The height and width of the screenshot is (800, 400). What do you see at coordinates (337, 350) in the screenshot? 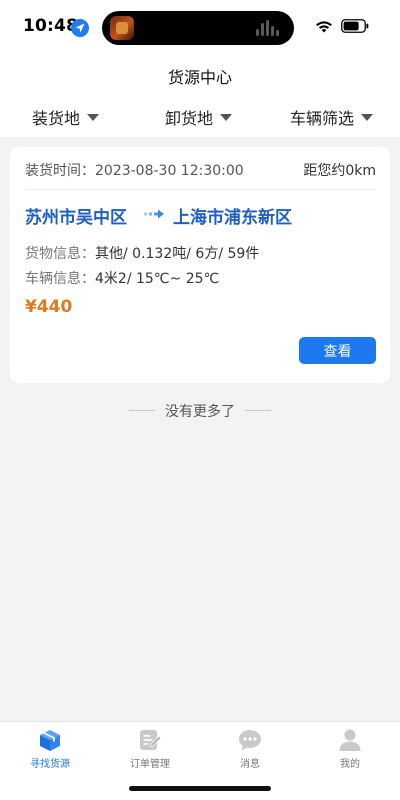
I see `view-button: 查看` at bounding box center [337, 350].